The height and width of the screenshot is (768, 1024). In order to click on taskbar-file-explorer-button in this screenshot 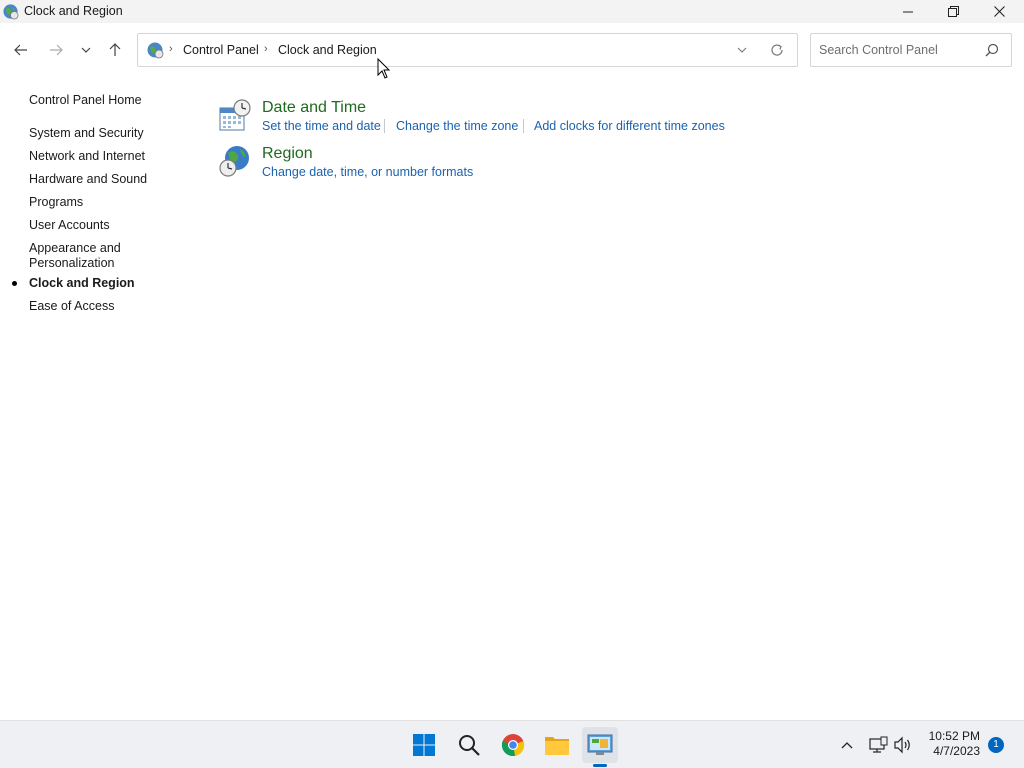, I will do `click(557, 745)`.